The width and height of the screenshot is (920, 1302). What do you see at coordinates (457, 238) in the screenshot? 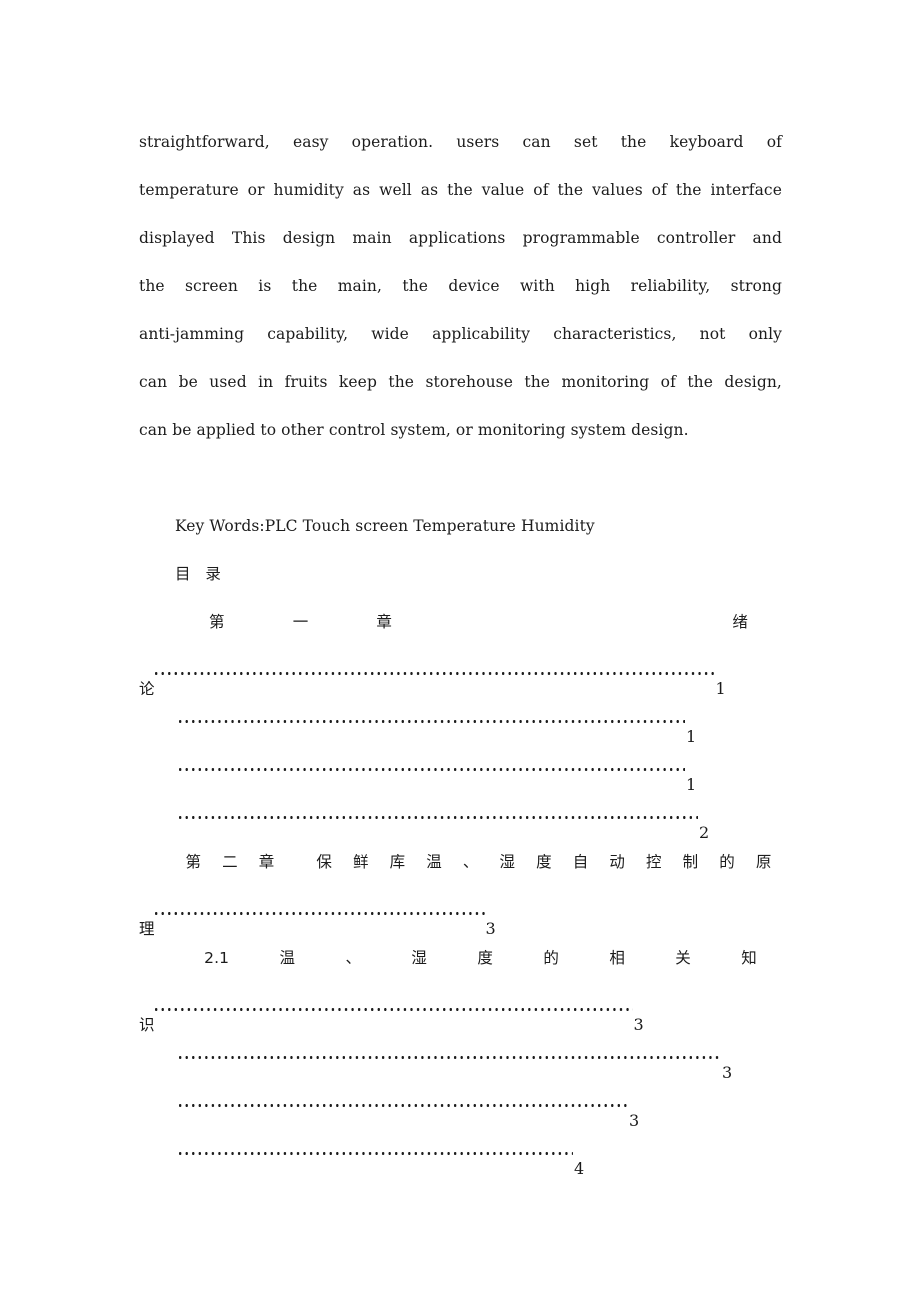
I see `word: applications` at bounding box center [457, 238].